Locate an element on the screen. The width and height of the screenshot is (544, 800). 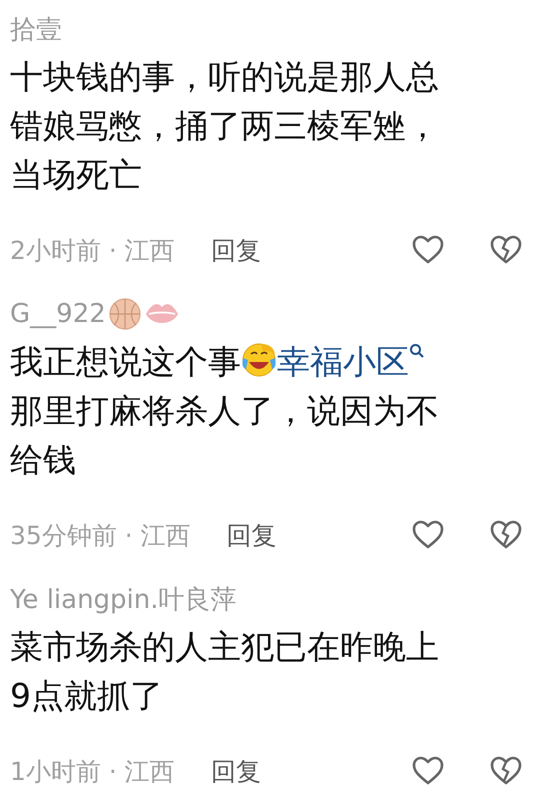
comment-text: 十块钱的事，听的说是那人总 错娘骂憋，捅了两三棱军矬， 当场死亡 is located at coordinates (225, 126).